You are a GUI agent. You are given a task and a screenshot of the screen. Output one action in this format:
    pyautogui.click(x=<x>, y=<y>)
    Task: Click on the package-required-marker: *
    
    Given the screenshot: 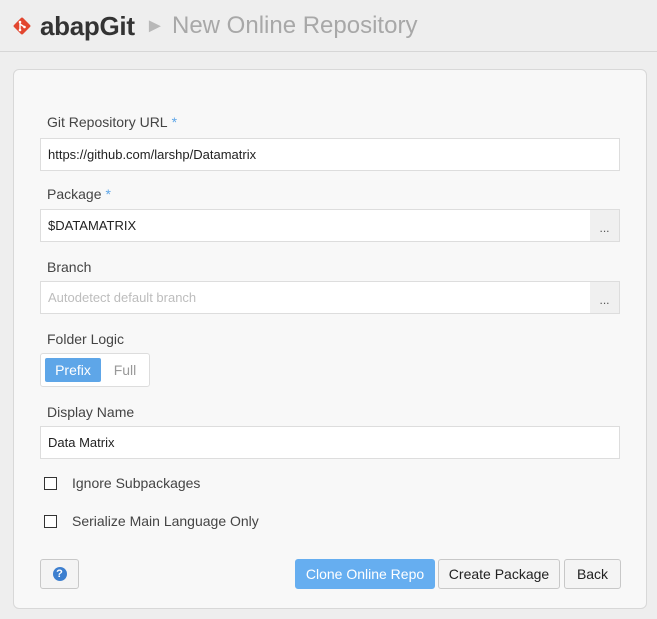 What is the action you would take?
    pyautogui.click(x=108, y=194)
    